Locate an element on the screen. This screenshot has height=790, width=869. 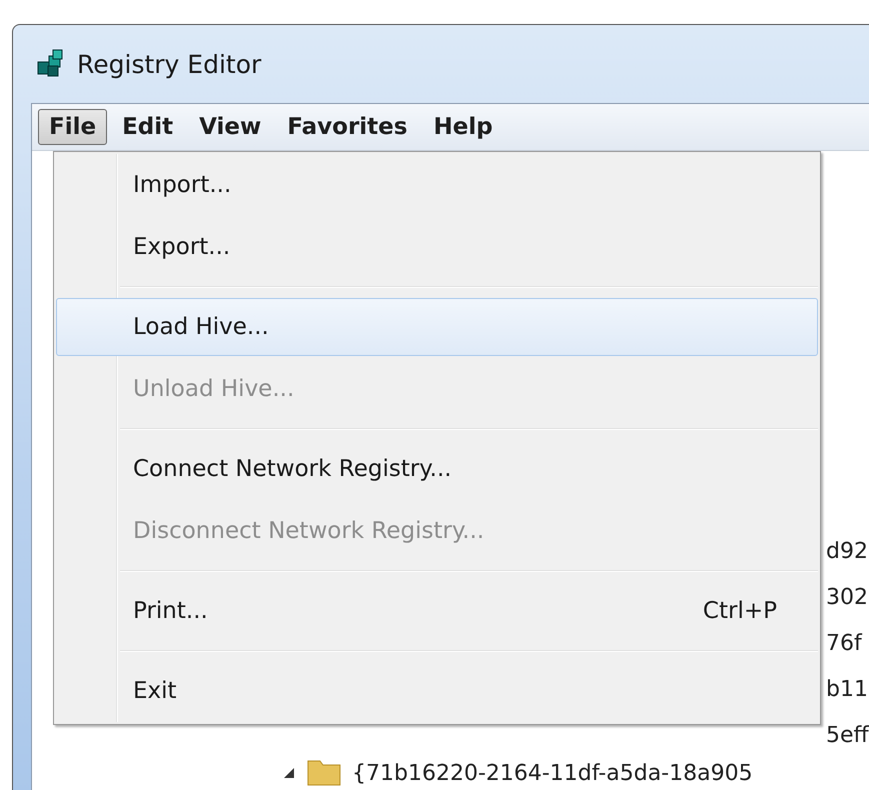
menu-item: Exit is located at coordinates (437, 691).